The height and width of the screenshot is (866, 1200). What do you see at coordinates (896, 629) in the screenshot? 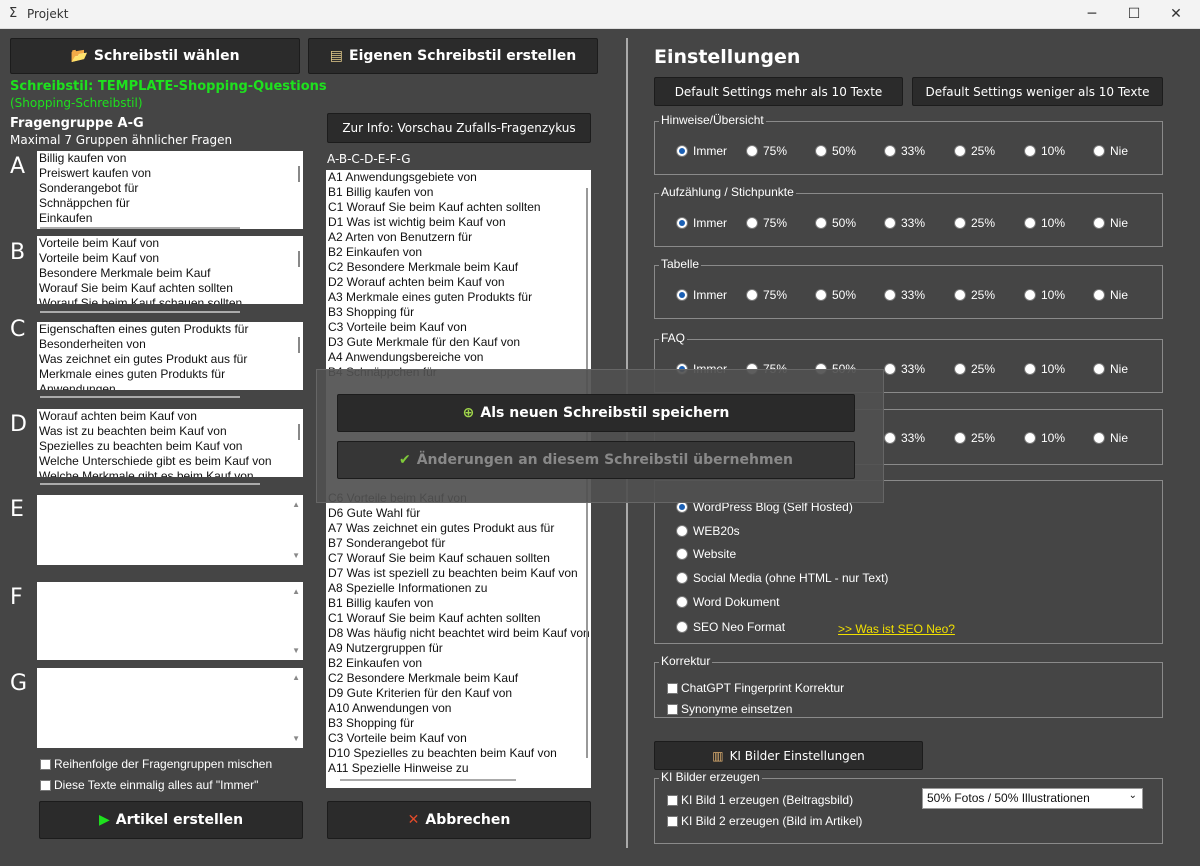
I see `seo-neo-link: >> Was ist SEO Neo?` at bounding box center [896, 629].